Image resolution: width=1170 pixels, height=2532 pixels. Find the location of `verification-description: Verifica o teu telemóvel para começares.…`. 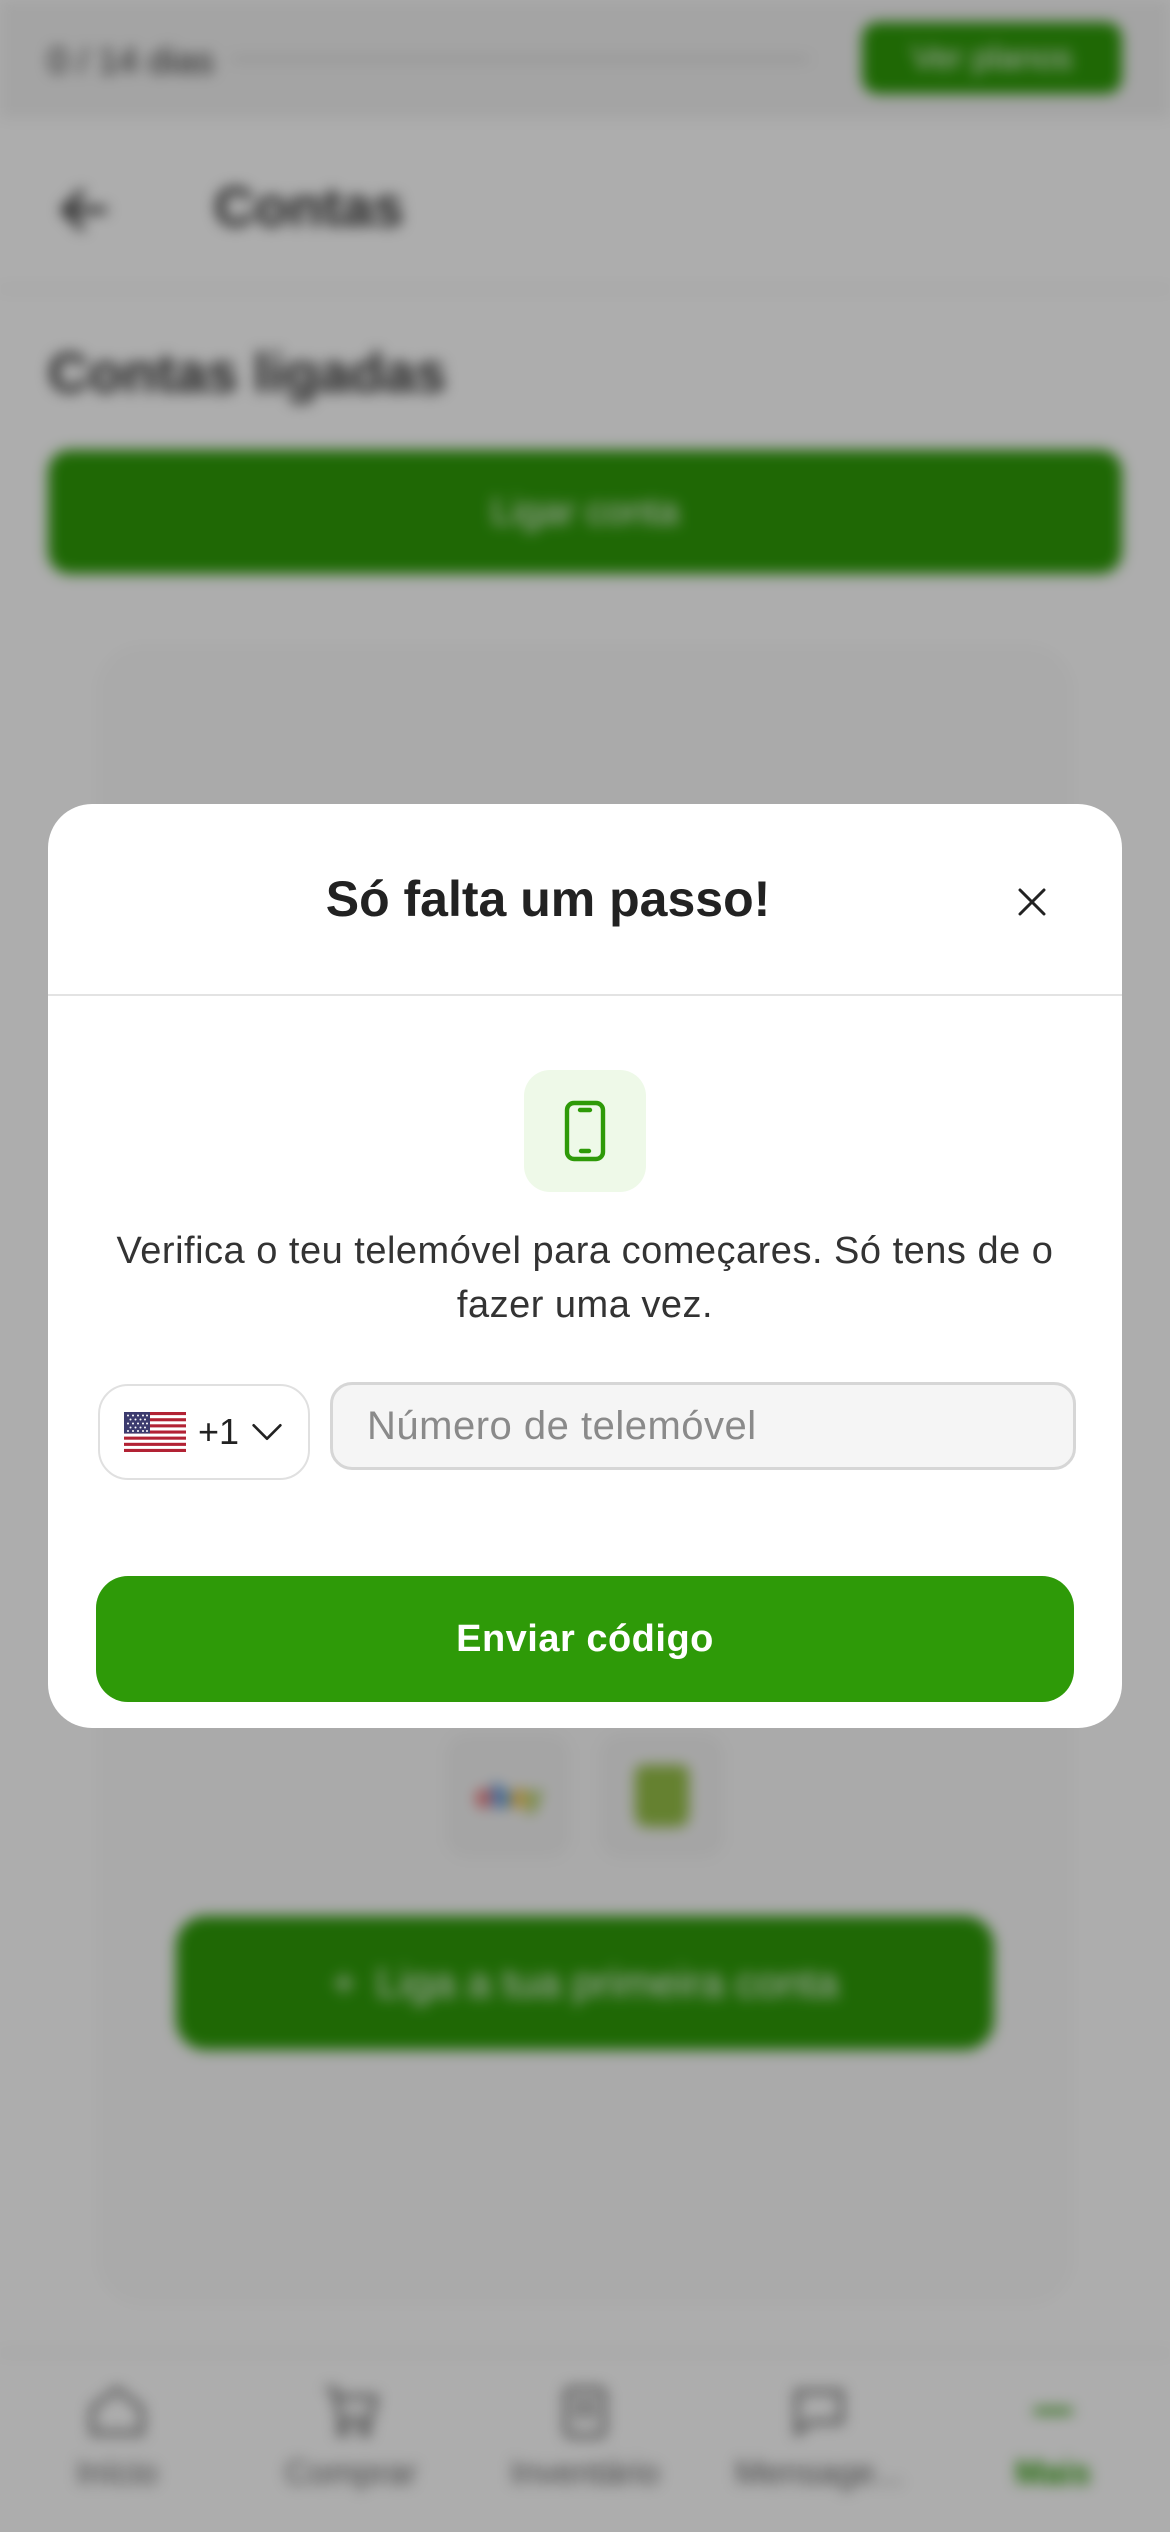

verification-description: Verifica o teu telemóvel para começares.… is located at coordinates (585, 1278).